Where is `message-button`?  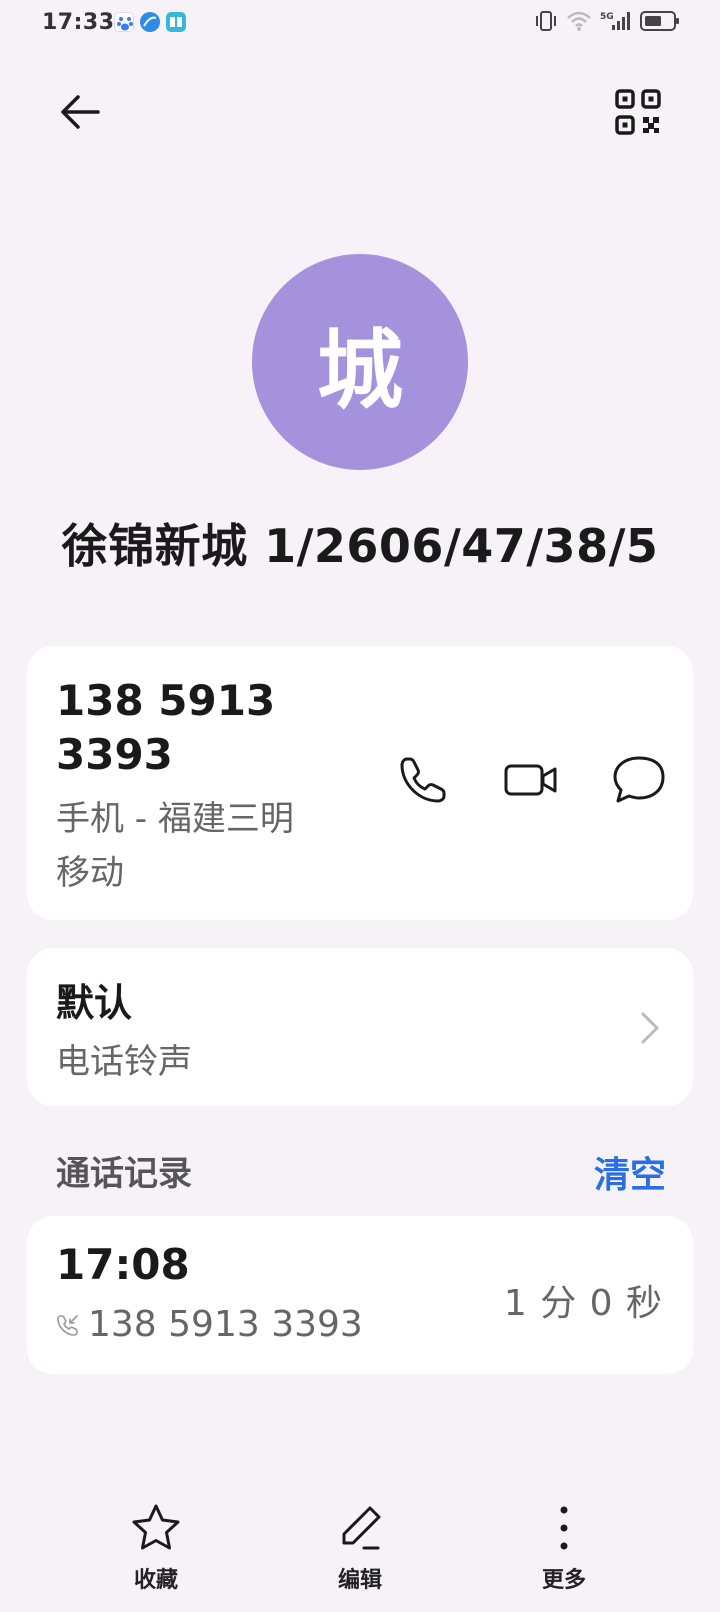
message-button is located at coordinates (639, 780).